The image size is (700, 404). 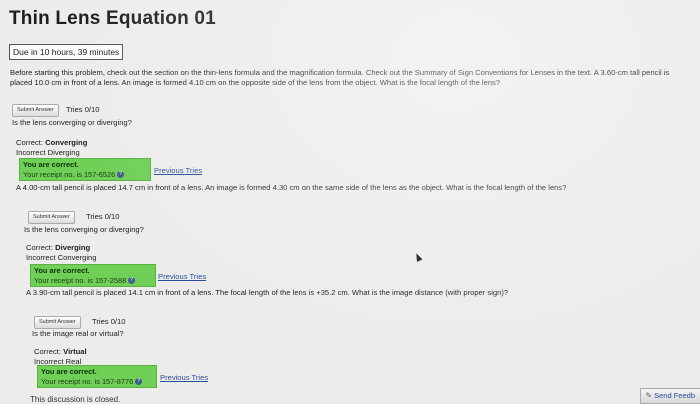 What do you see at coordinates (61, 257) in the screenshot?
I see `incorrect-answer: Incorrect Converging` at bounding box center [61, 257].